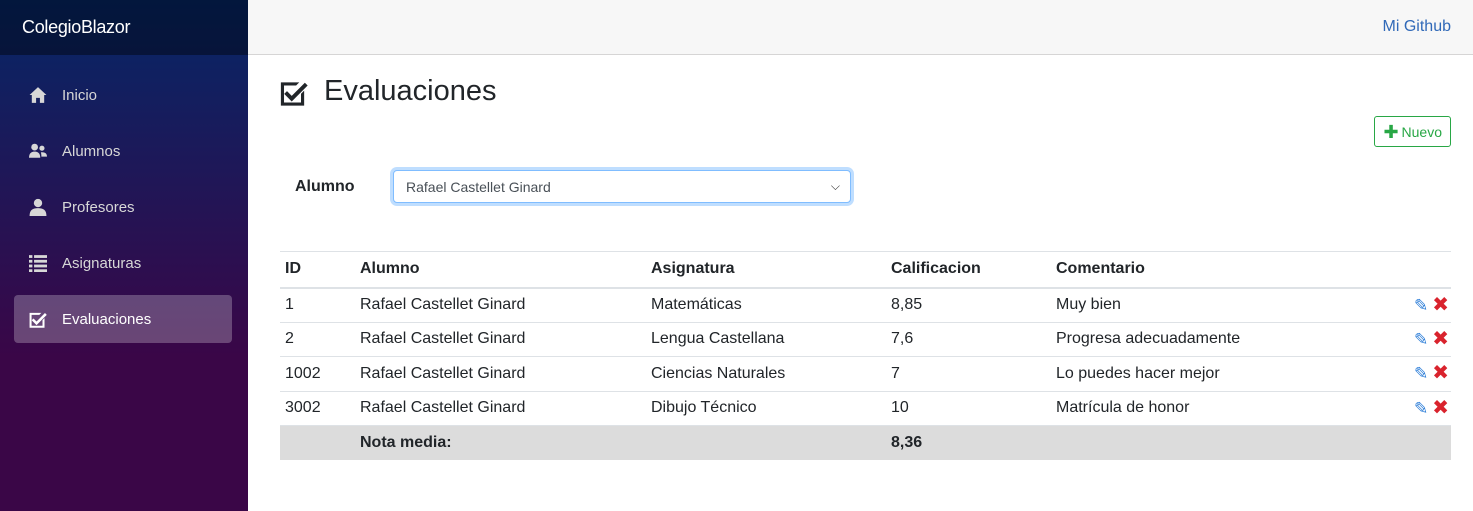 Image resolution: width=1473 pixels, height=511 pixels. What do you see at coordinates (500, 442) in the screenshot?
I see `summary-label: Nota media:` at bounding box center [500, 442].